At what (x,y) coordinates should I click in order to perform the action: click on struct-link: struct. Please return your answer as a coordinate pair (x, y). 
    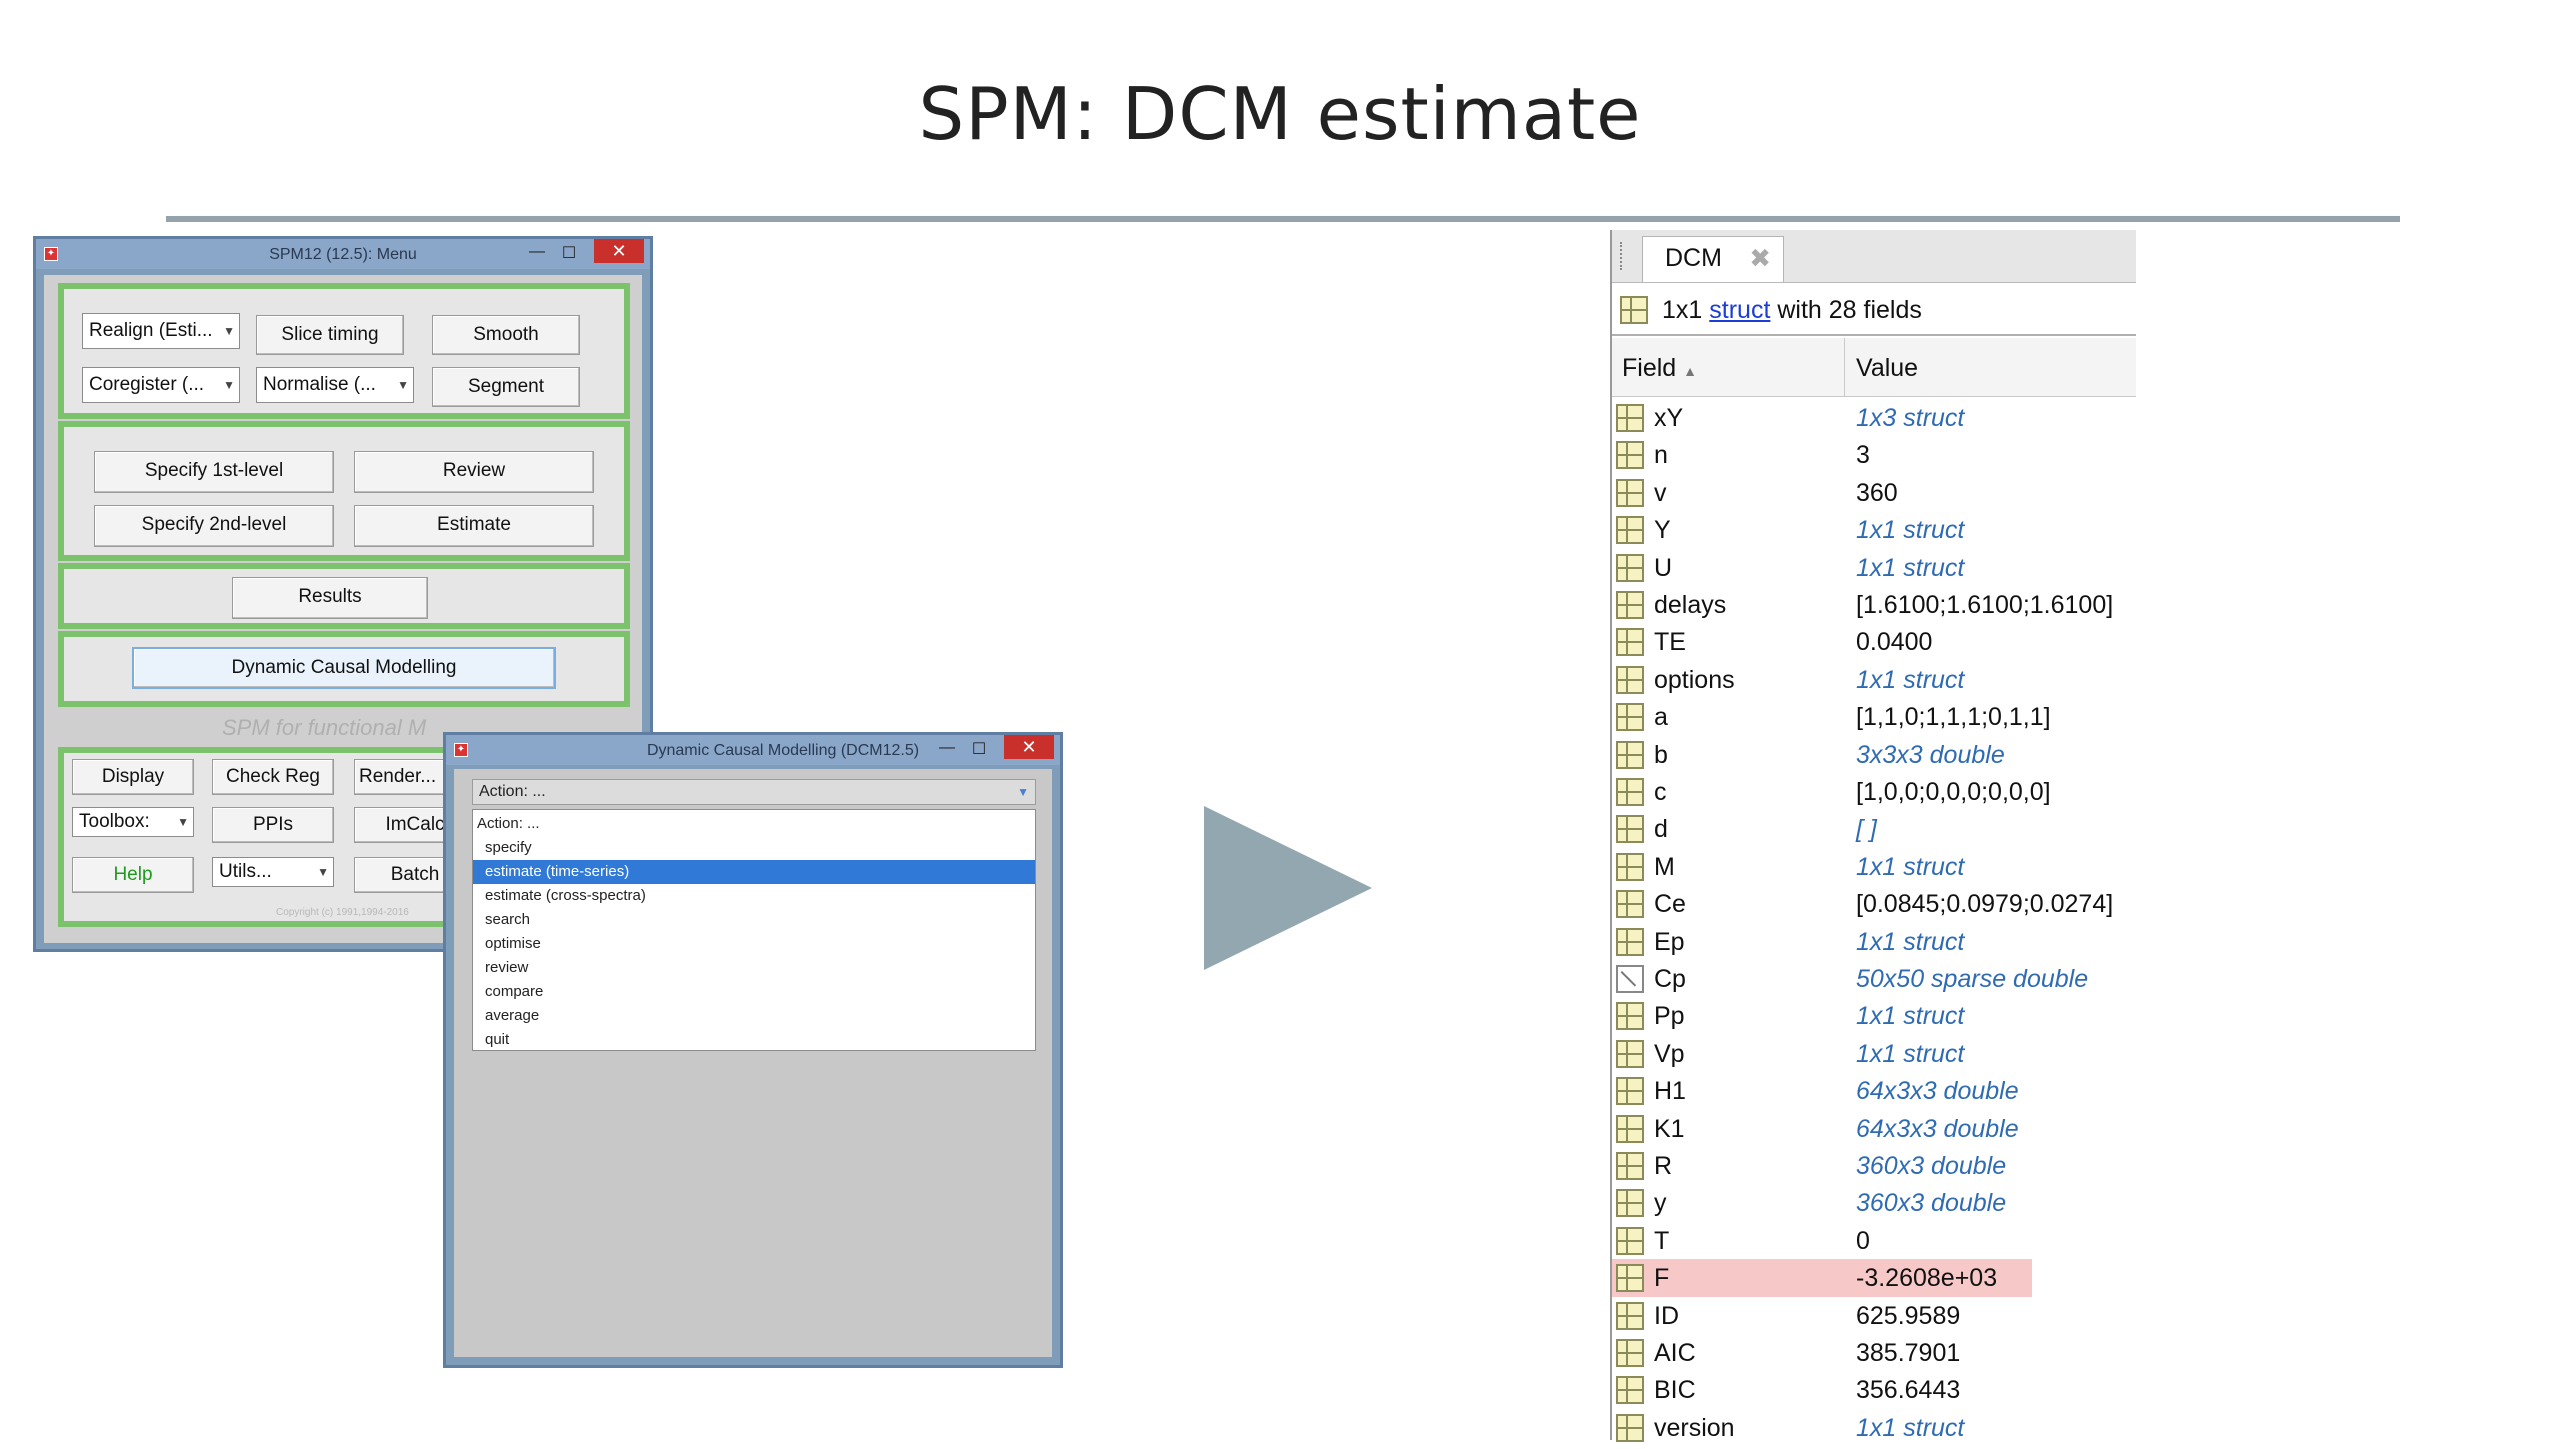
    Looking at the image, I should click on (1739, 310).